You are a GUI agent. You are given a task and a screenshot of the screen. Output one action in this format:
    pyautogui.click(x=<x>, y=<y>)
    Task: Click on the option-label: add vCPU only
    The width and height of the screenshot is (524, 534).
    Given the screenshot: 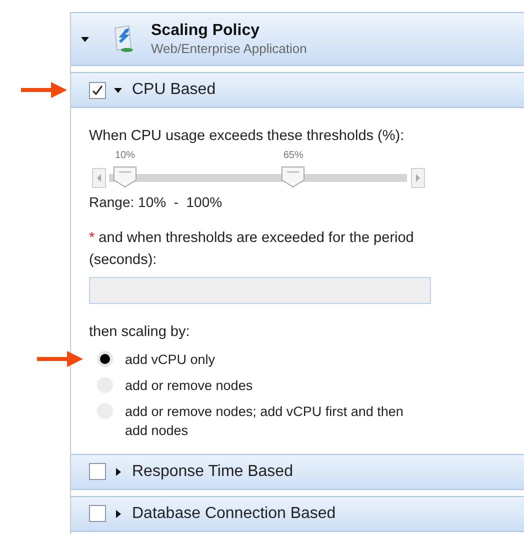 What is the action you would take?
    pyautogui.click(x=170, y=359)
    